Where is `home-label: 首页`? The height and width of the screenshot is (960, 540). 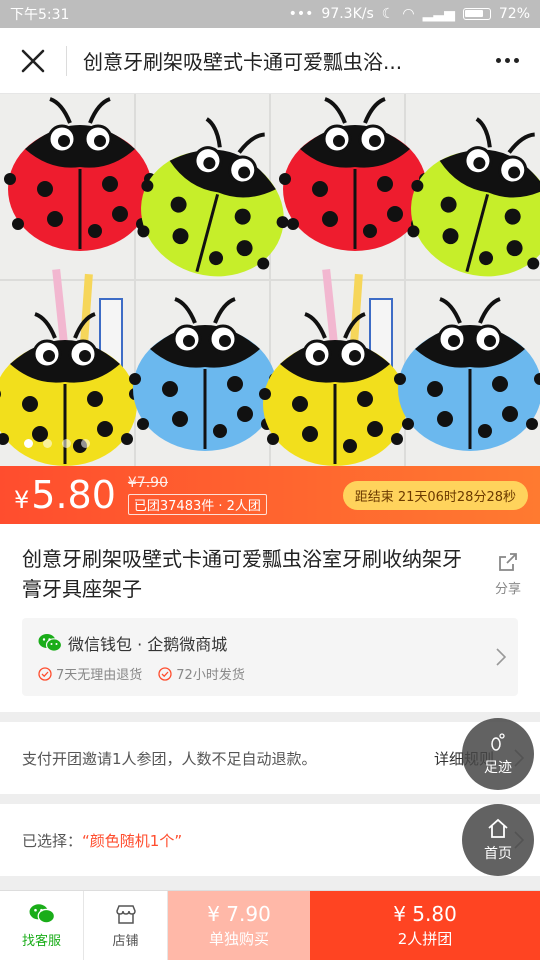 home-label: 首页 is located at coordinates (498, 854).